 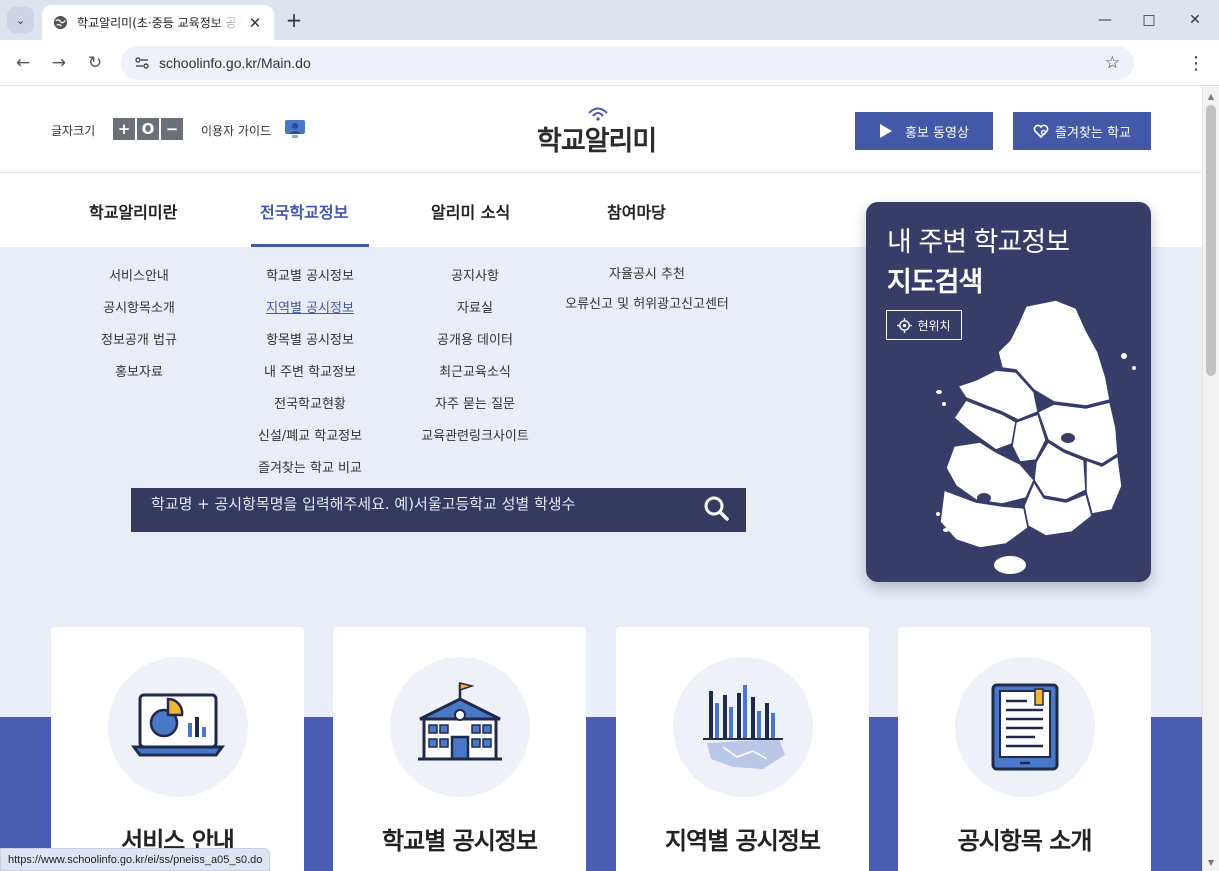 I want to click on school-building-icon, so click(x=460, y=721).